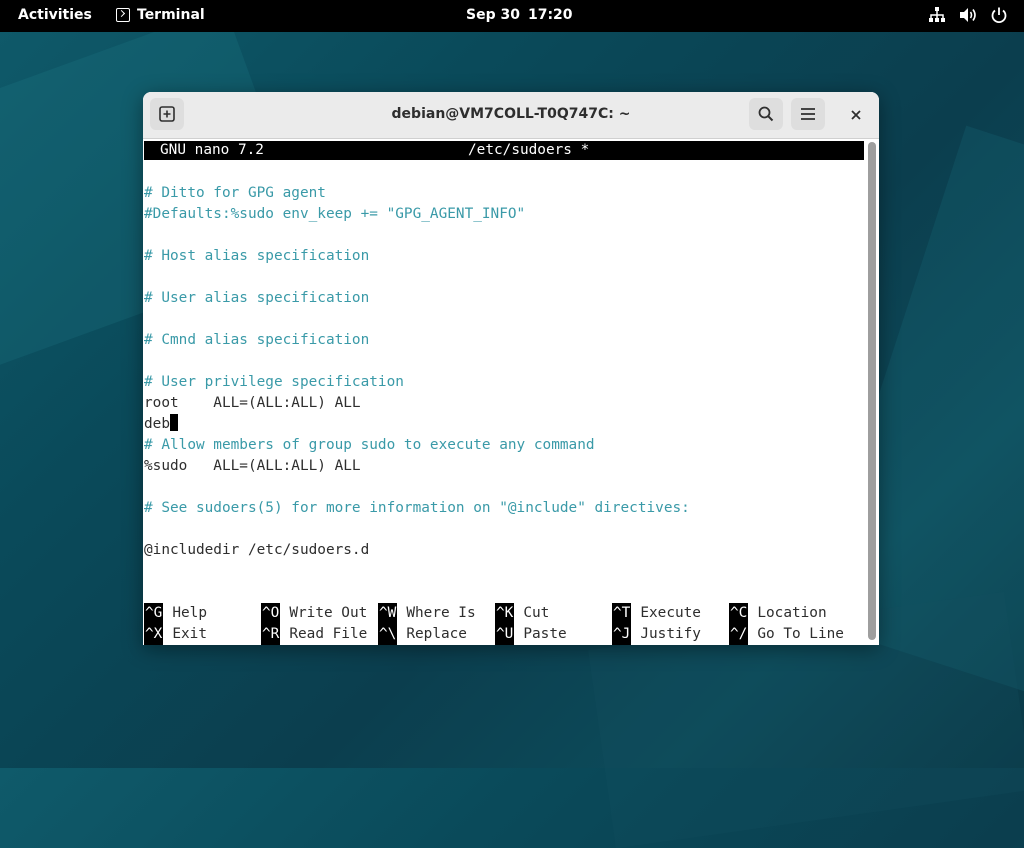 This screenshot has height=848, width=1024. I want to click on shortcut-key: ^G, so click(154, 613).